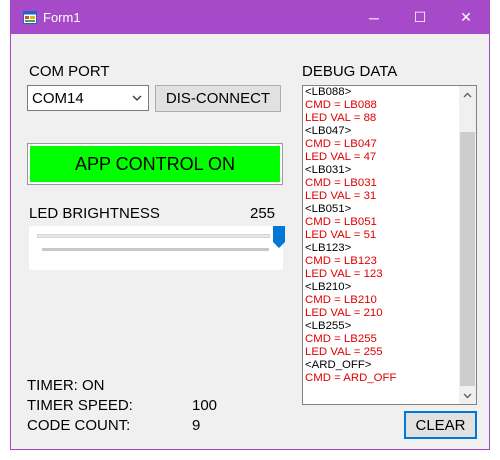 The image size is (500, 460). I want to click on debug-line: <LB255>, so click(328, 326).